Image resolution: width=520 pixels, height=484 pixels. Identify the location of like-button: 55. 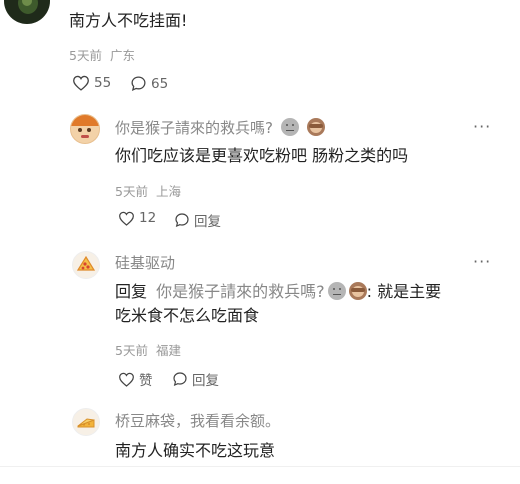
(91, 83).